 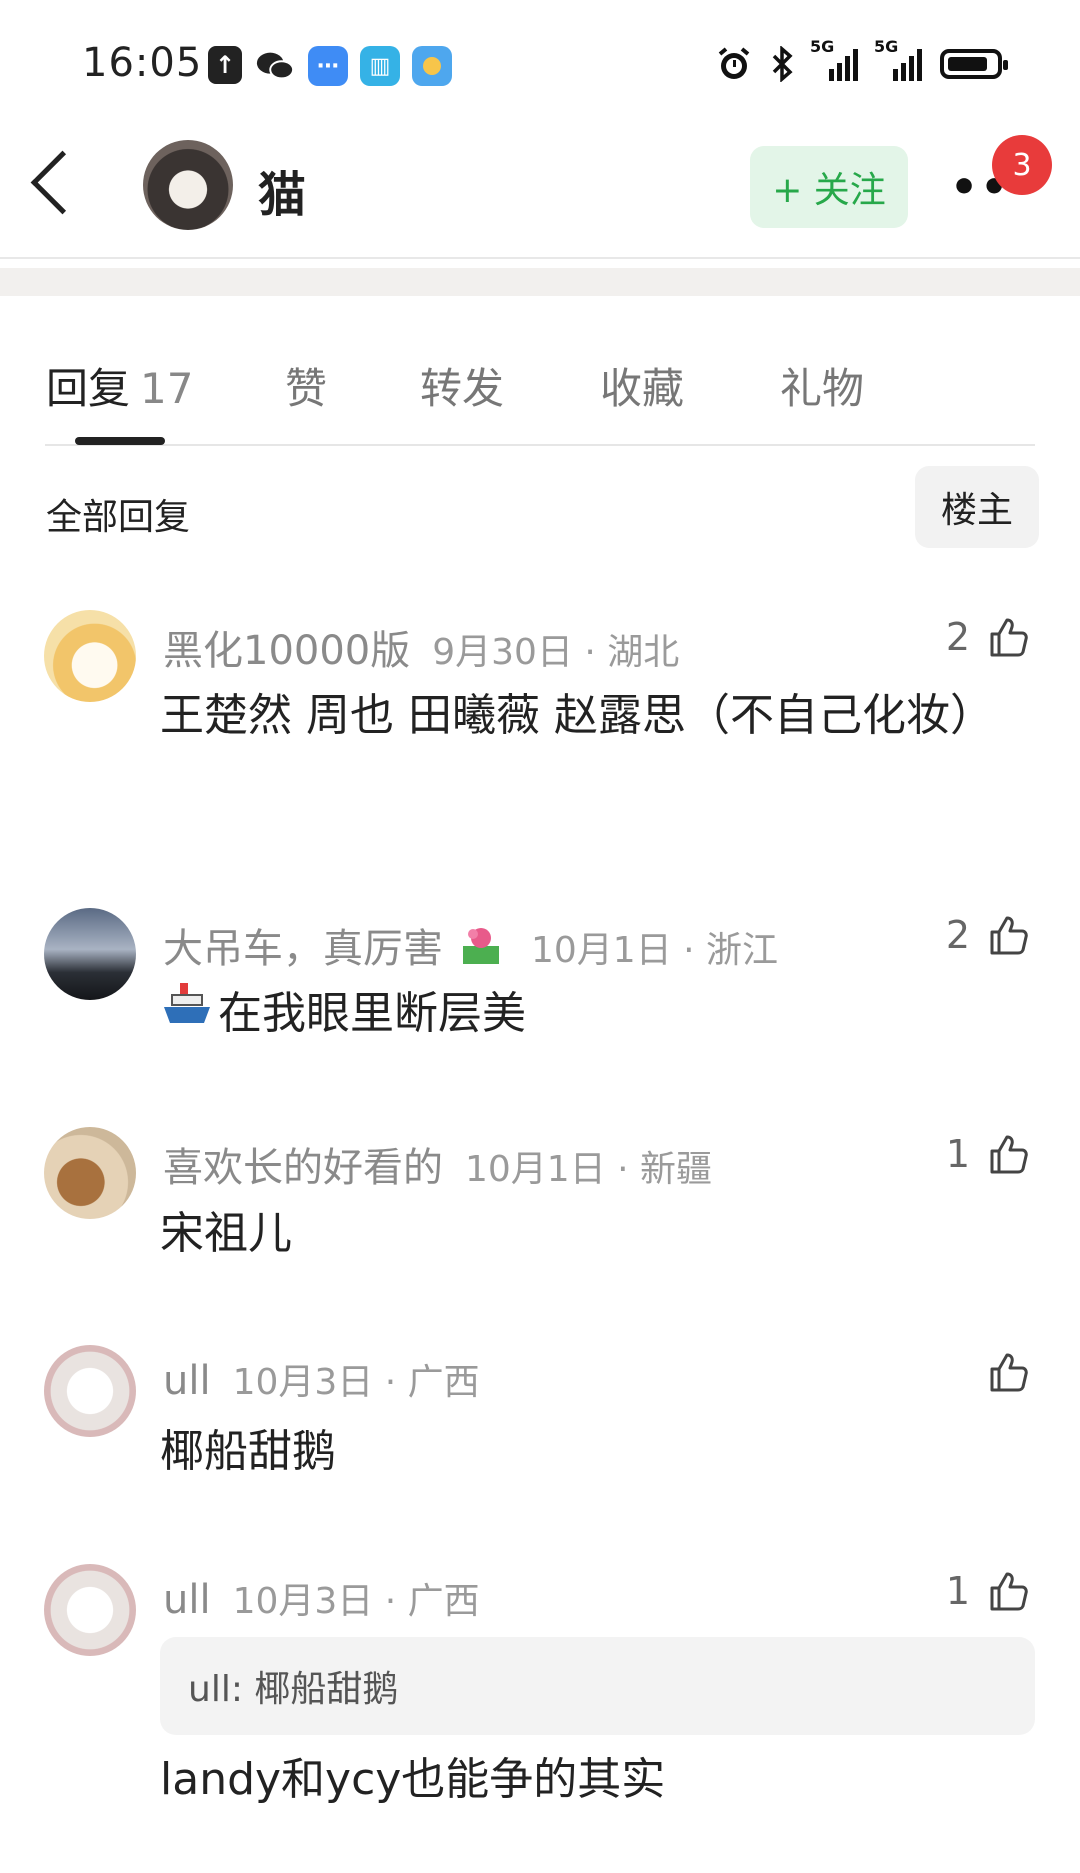 I want to click on filter-all-replies: 全部回复, so click(x=118, y=514).